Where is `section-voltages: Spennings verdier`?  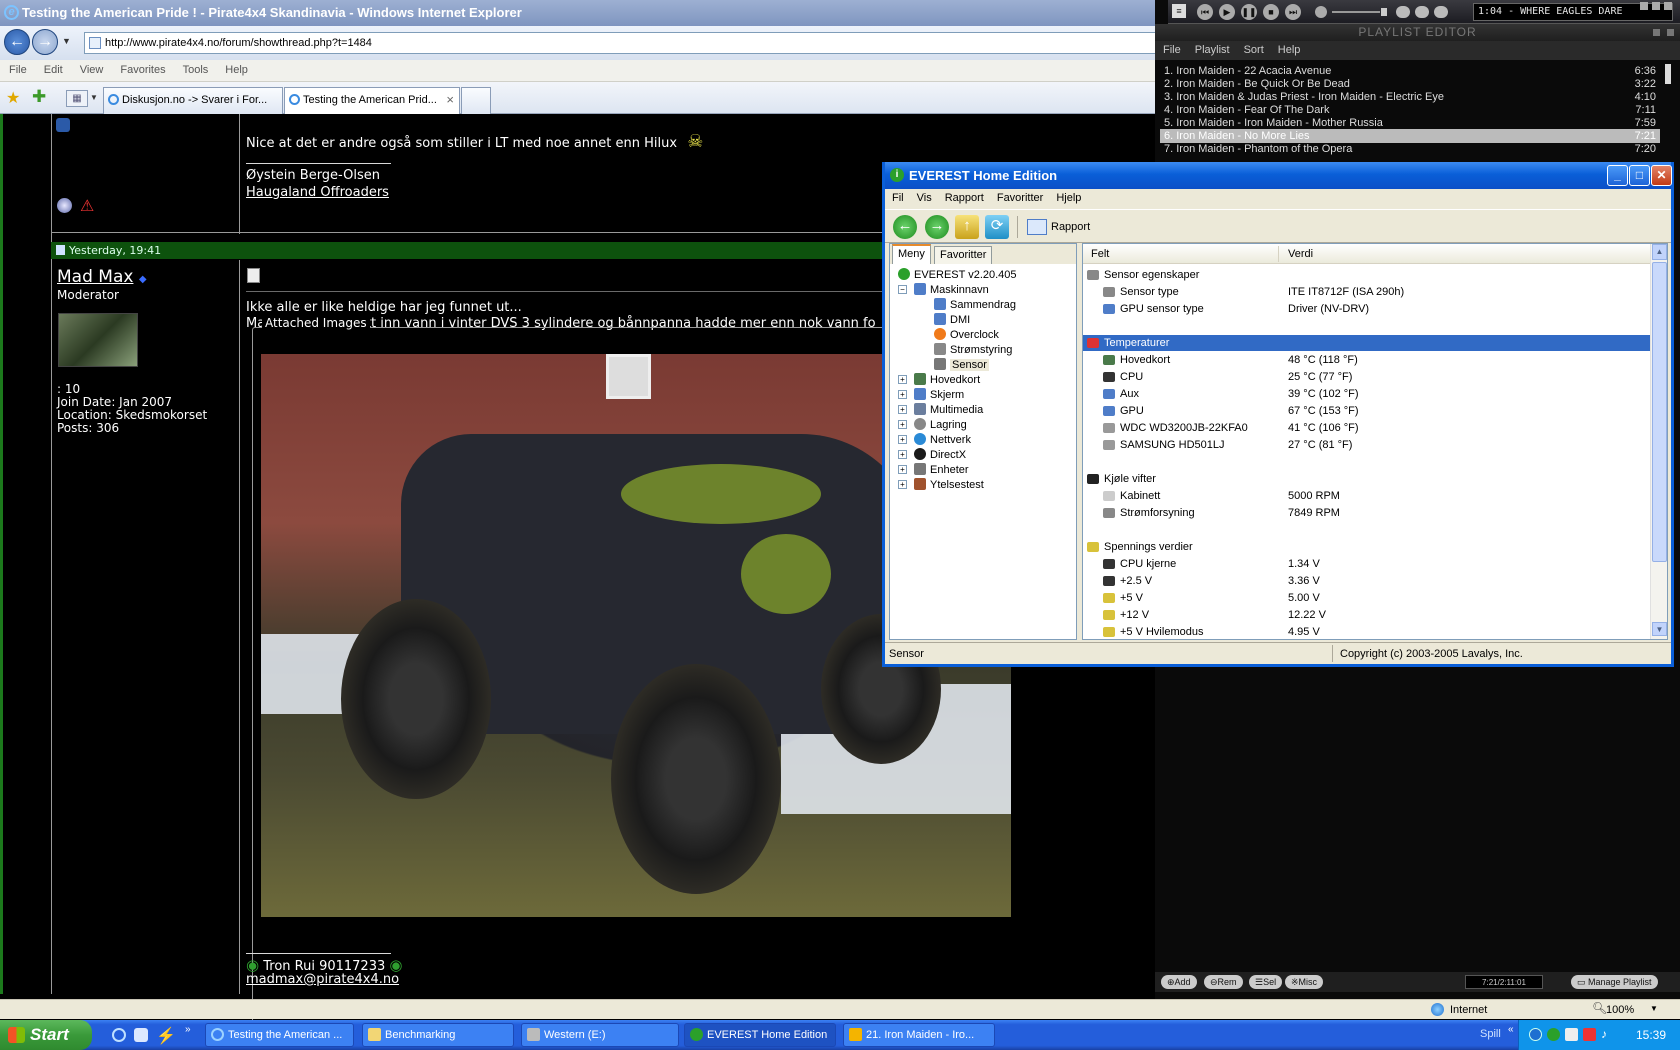 section-voltages: Spennings verdier is located at coordinates (1367, 547).